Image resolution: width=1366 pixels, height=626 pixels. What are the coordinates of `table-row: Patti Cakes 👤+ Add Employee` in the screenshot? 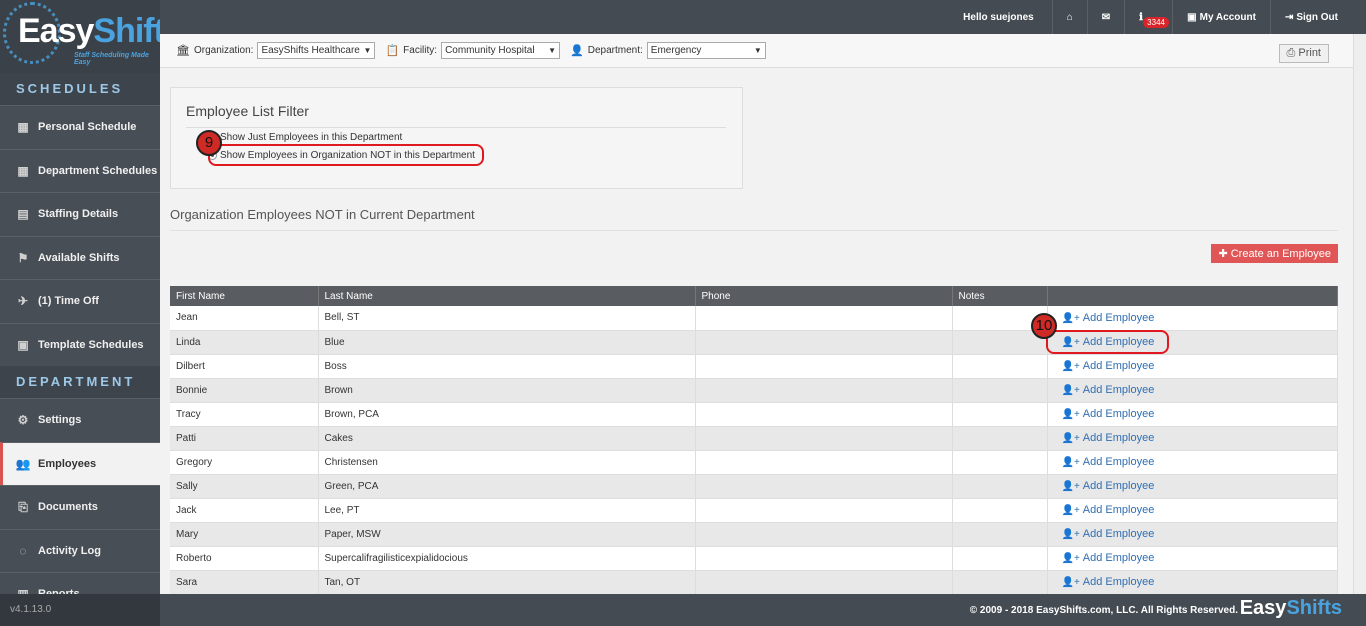 It's located at (754, 438).